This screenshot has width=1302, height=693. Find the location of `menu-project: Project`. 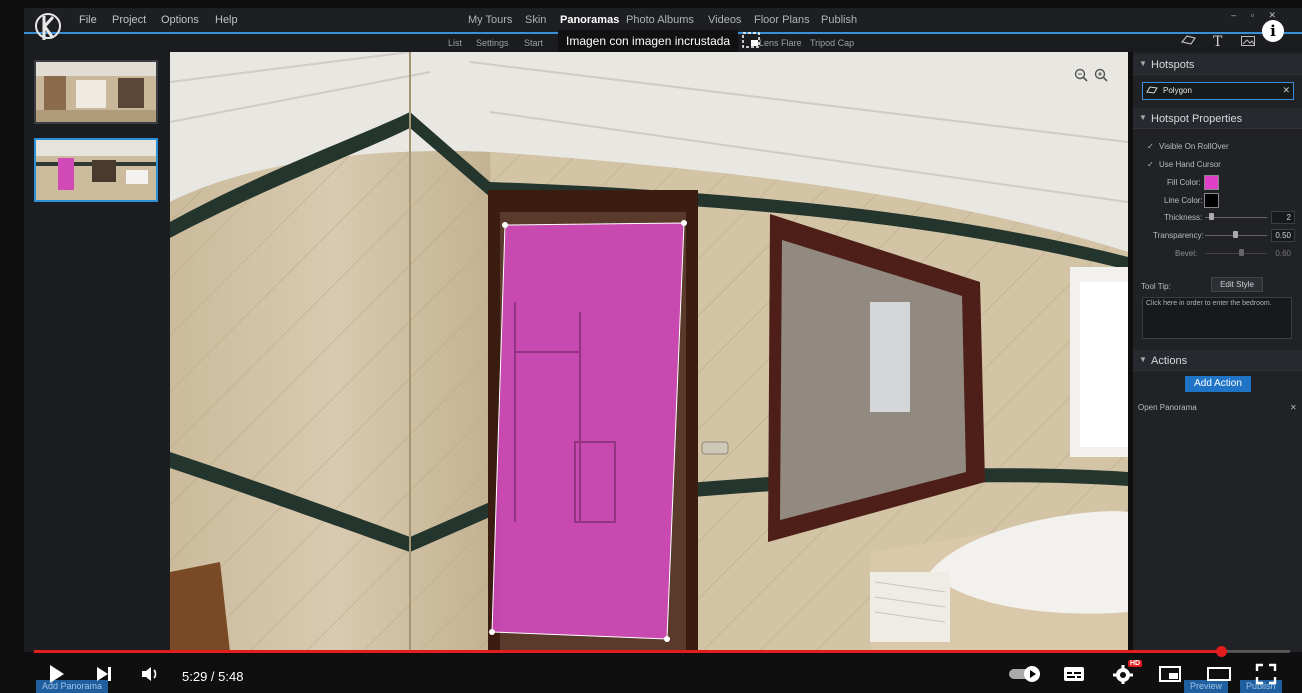

menu-project: Project is located at coordinates (129, 20).